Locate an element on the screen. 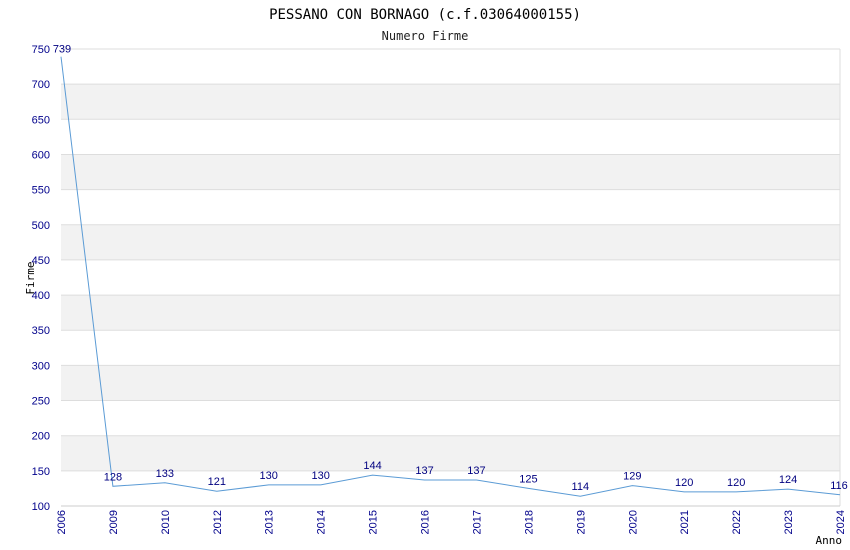  data-label: 739 is located at coordinates (62, 50).